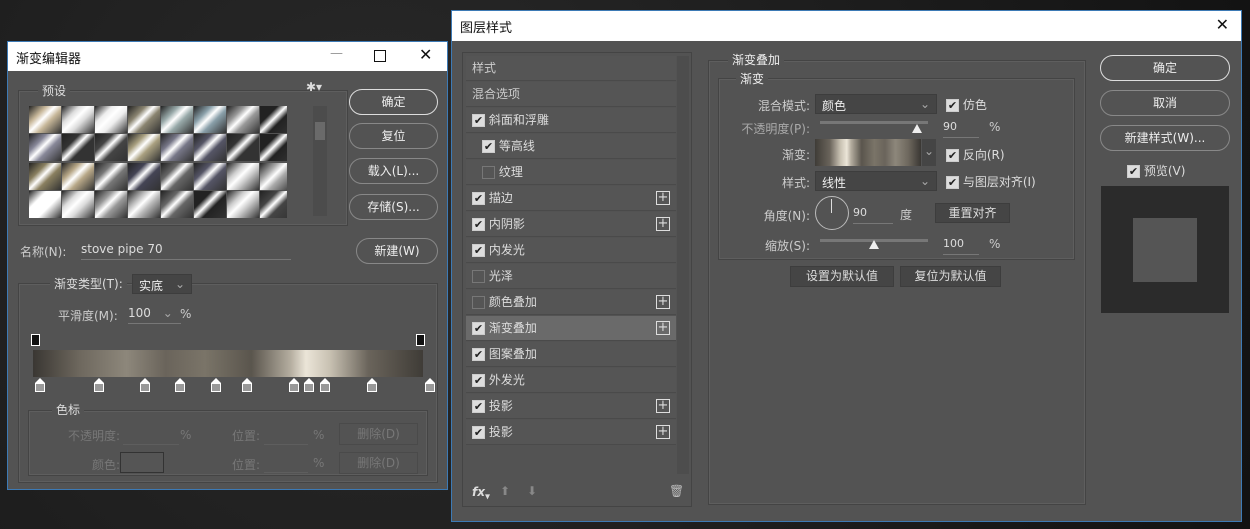  I want to click on style-list-item: 样式, so click(571, 68).